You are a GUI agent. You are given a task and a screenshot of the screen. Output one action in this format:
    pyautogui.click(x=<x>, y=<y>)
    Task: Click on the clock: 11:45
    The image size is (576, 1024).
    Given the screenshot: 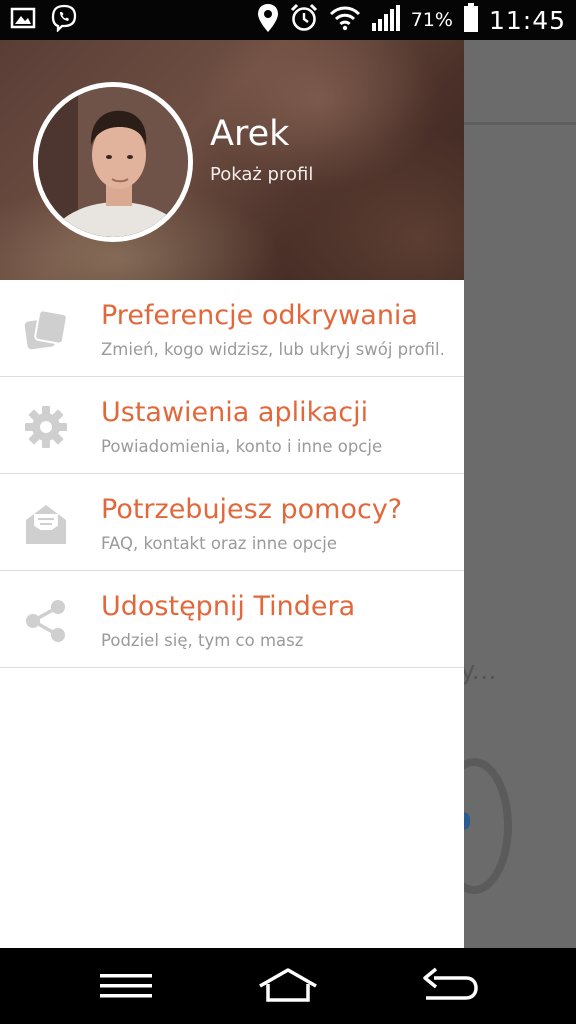 What is the action you would take?
    pyautogui.click(x=527, y=20)
    